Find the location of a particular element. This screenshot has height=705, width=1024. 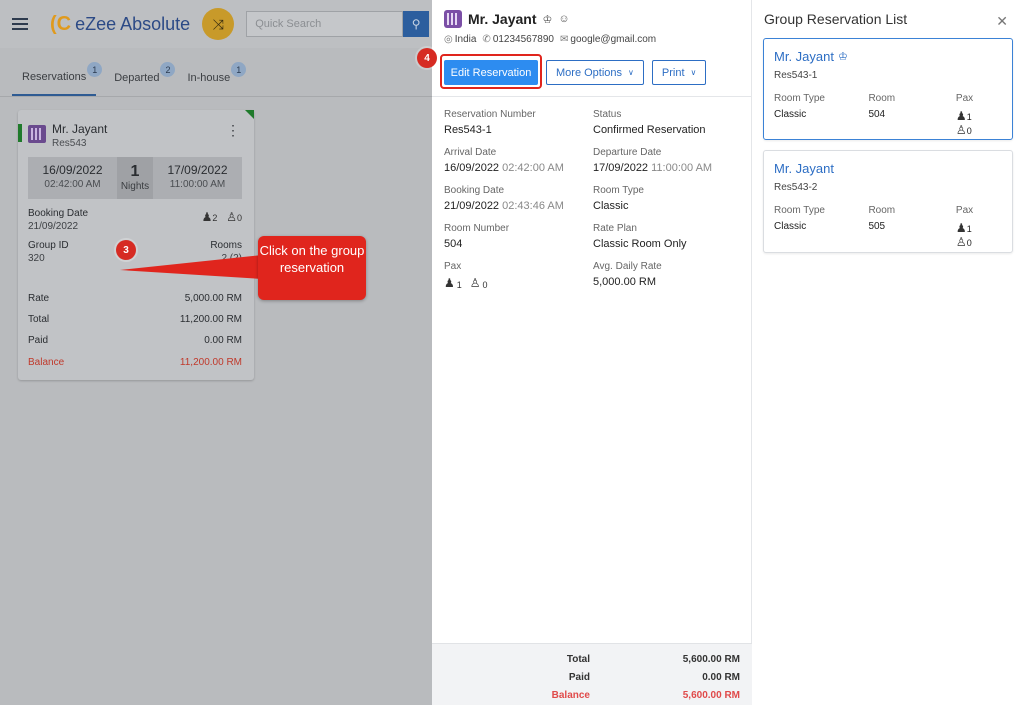

print-button: Print ∨ is located at coordinates (679, 72).